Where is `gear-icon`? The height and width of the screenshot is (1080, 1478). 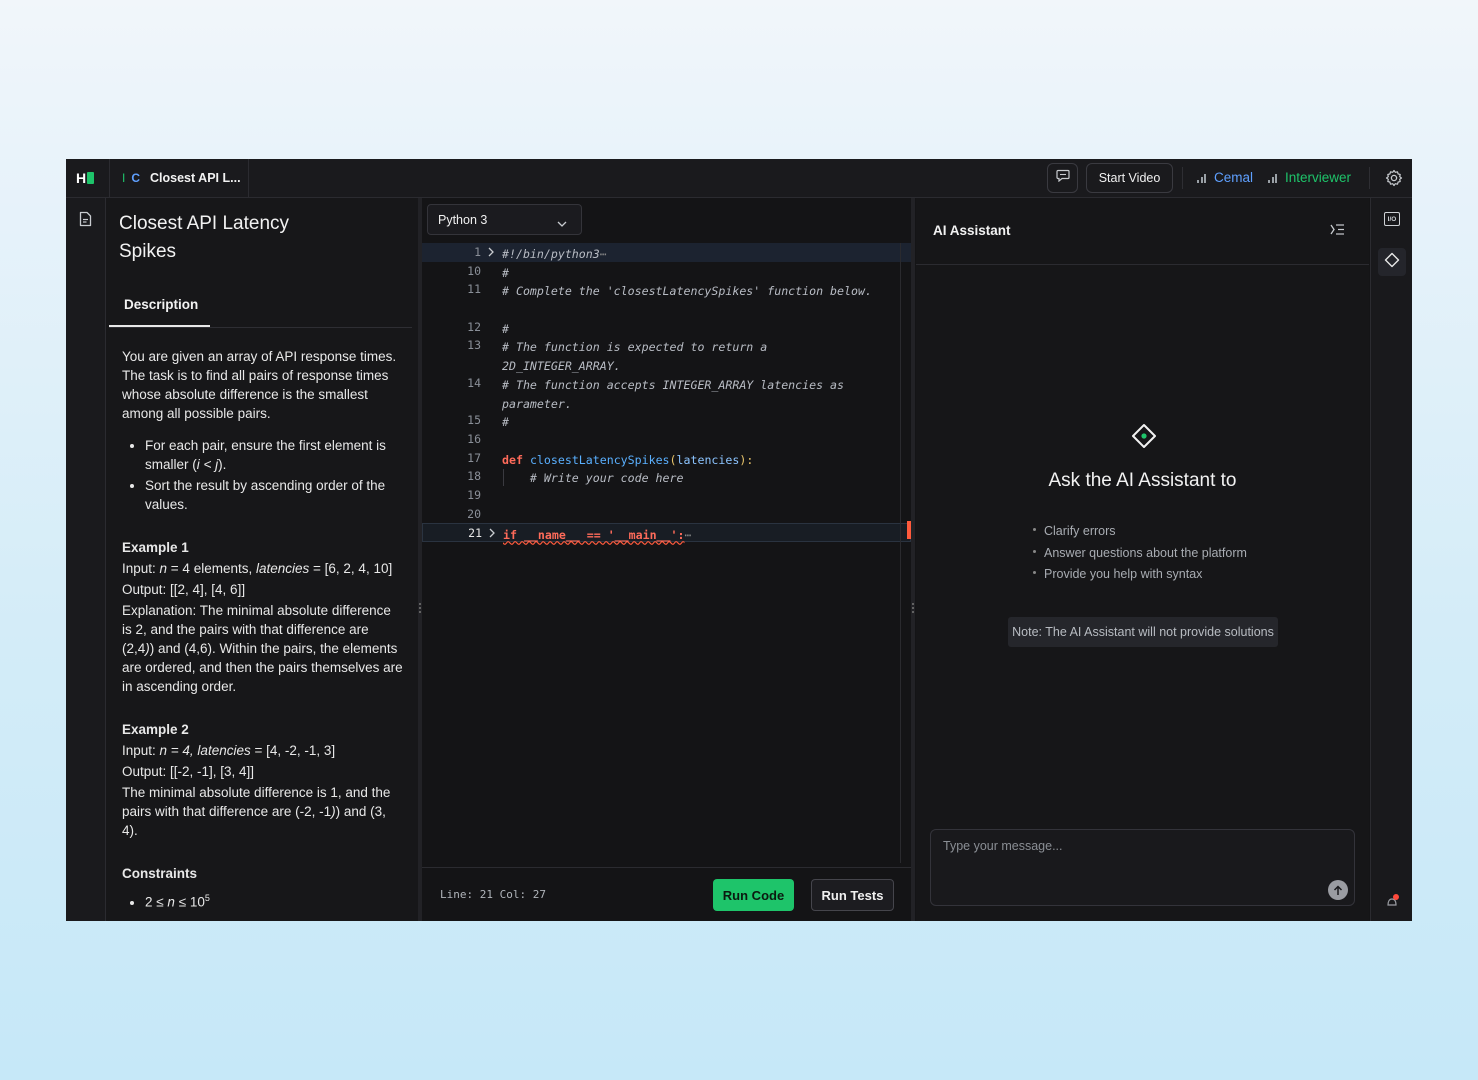 gear-icon is located at coordinates (1394, 178).